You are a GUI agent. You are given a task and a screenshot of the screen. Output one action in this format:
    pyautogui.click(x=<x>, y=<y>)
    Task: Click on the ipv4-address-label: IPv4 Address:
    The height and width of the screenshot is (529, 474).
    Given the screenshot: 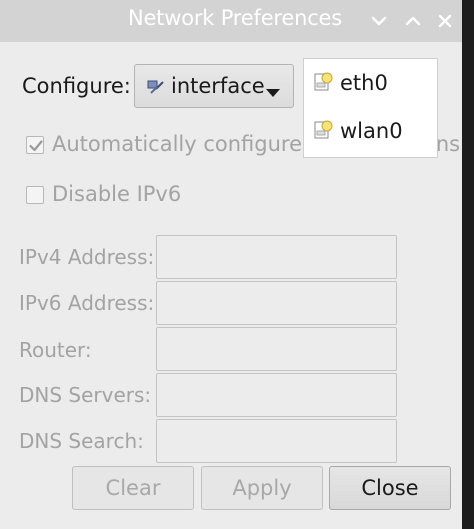 What is the action you would take?
    pyautogui.click(x=87, y=257)
    